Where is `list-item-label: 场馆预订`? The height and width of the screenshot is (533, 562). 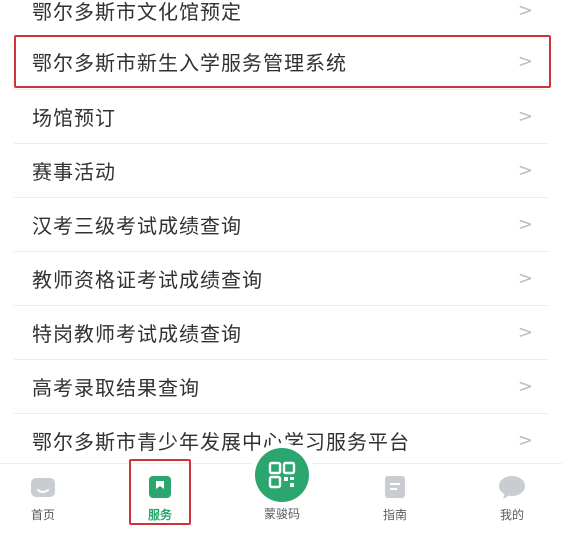
list-item-label: 场馆预订 is located at coordinates (74, 118).